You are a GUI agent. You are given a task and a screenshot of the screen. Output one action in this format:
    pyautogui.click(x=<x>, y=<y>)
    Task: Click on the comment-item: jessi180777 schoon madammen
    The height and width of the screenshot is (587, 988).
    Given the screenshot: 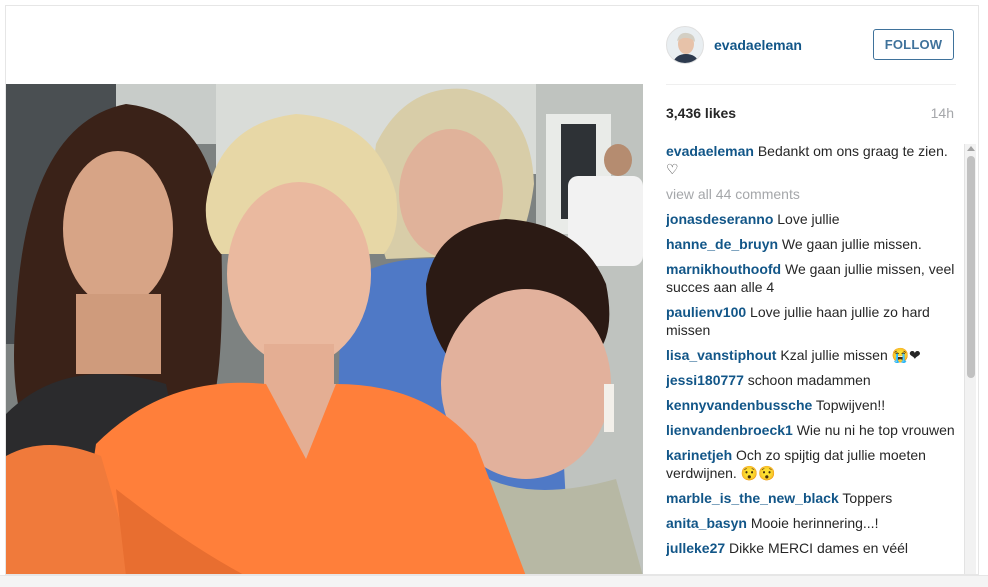 What is the action you would take?
    pyautogui.click(x=812, y=380)
    